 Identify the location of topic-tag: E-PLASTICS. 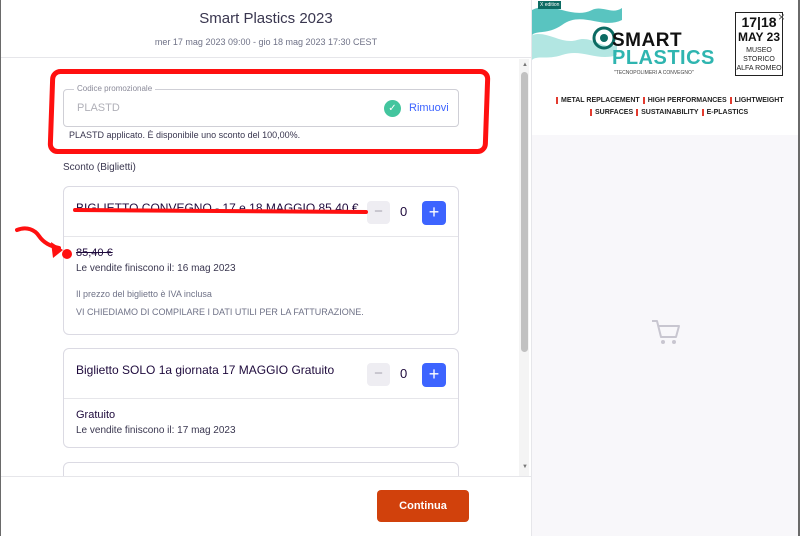
(726, 112).